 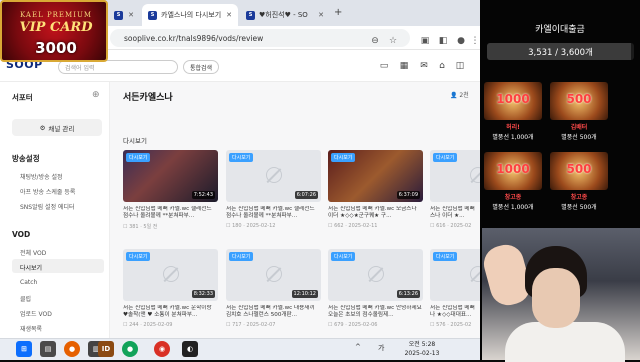 What do you see at coordinates (408, 195) in the screenshot?
I see `duration-label: 6:37:09` at bounding box center [408, 195].